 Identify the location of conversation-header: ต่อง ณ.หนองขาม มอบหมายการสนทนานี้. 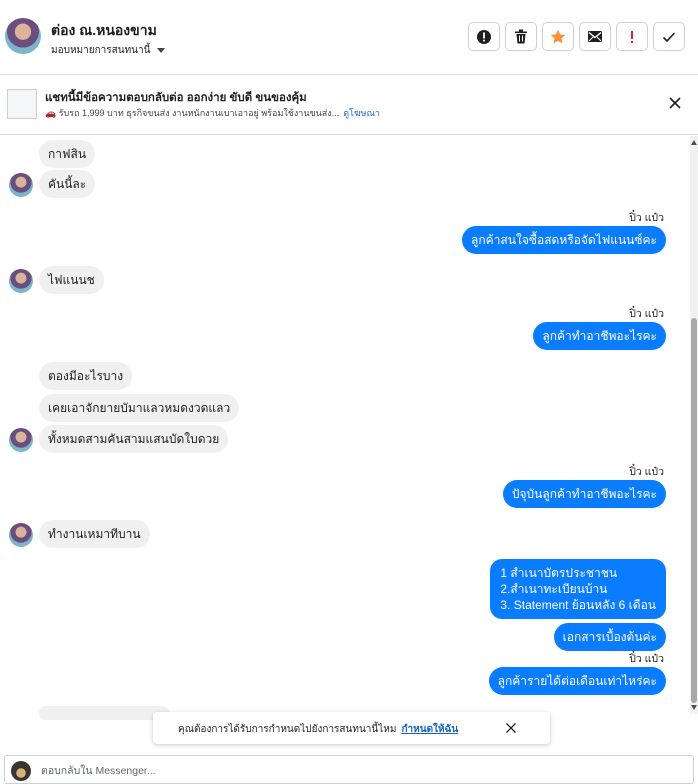
(349, 37).